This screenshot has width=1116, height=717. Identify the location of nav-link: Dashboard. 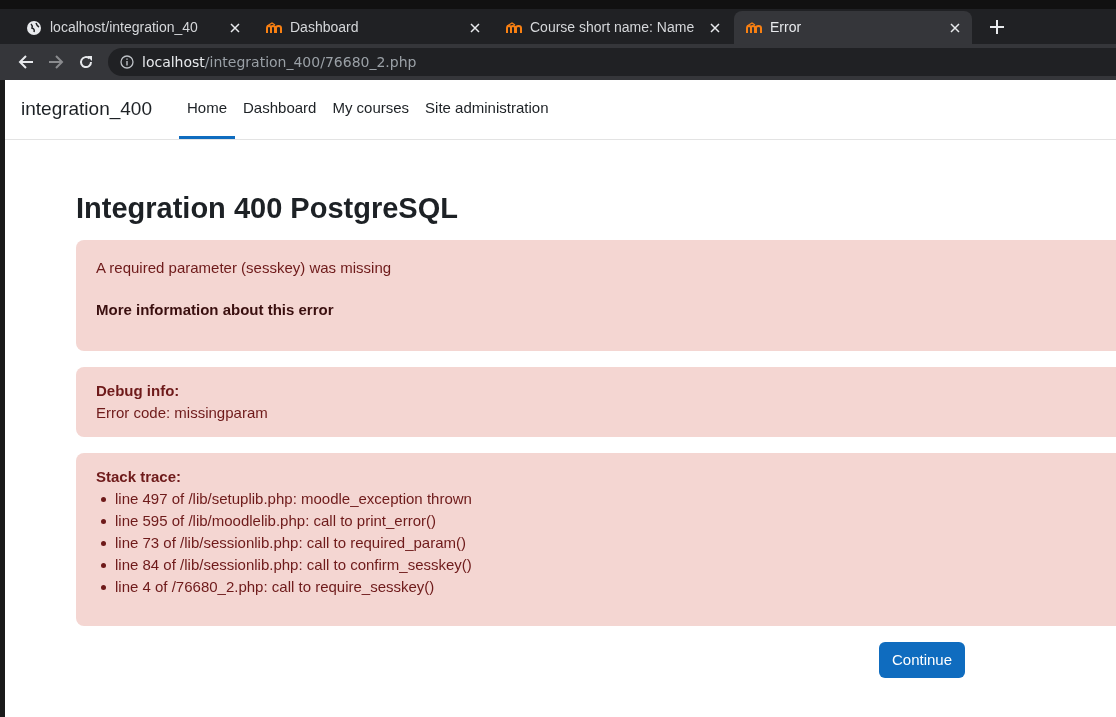
(280, 109).